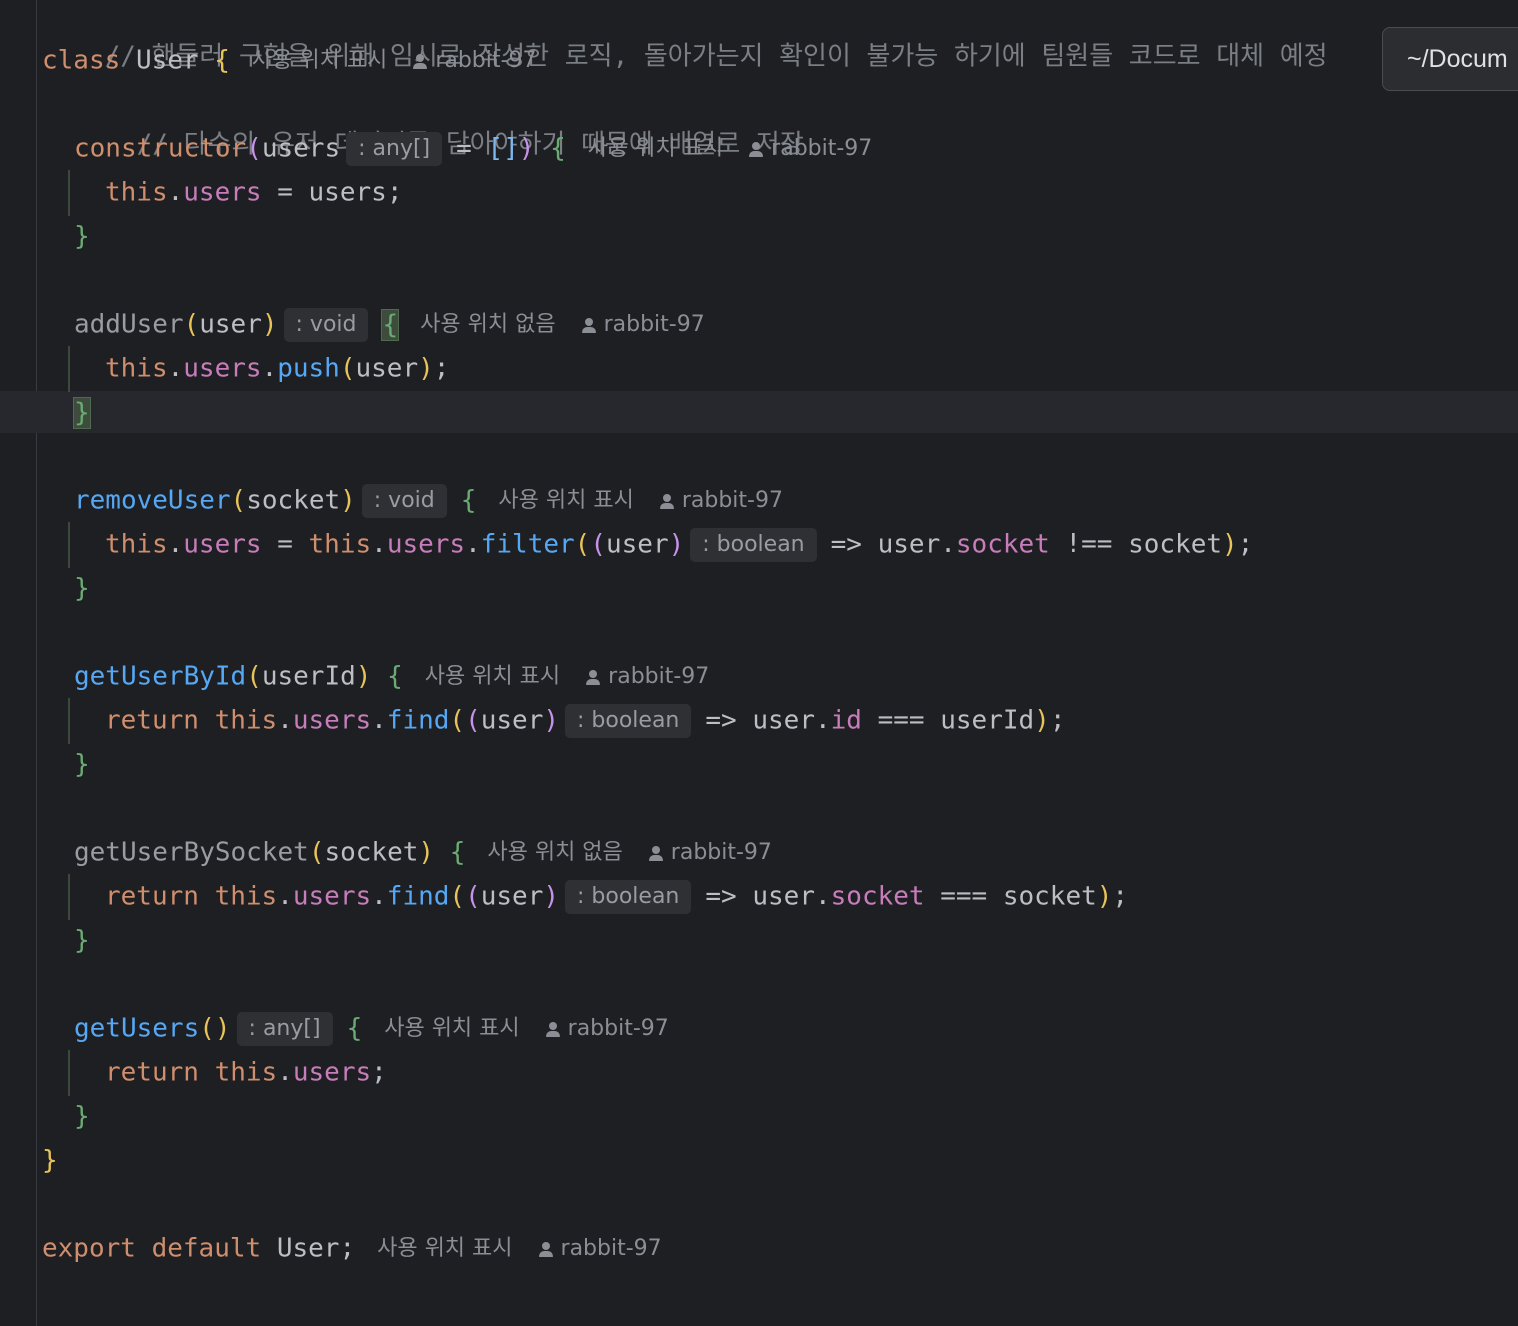 Image resolution: width=1518 pixels, height=1326 pixels. What do you see at coordinates (246, 1072) in the screenshot?
I see `code-line: return this.users;` at bounding box center [246, 1072].